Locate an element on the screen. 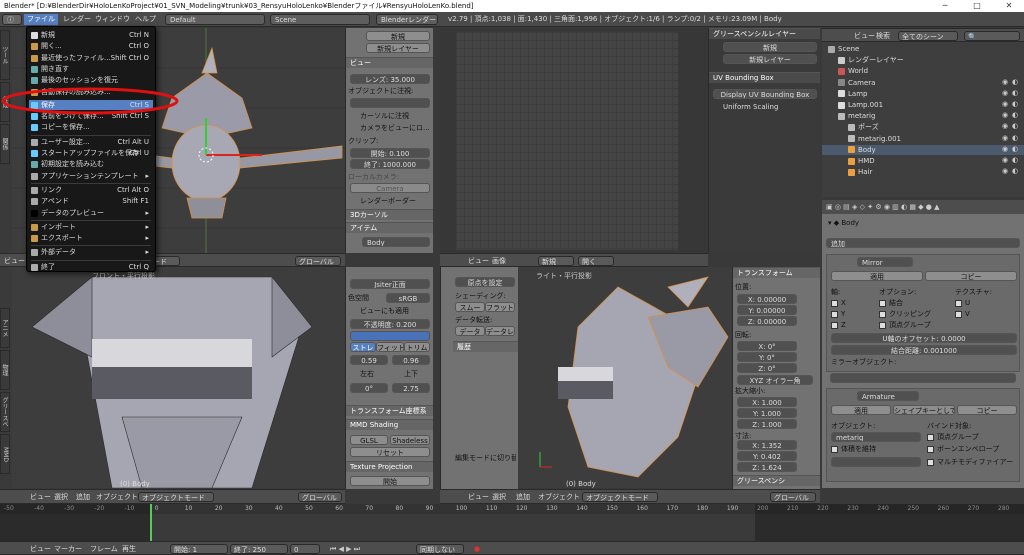 The height and width of the screenshot is (555, 1024). mode-selector-right: オブジェクトモード is located at coordinates (620, 497).